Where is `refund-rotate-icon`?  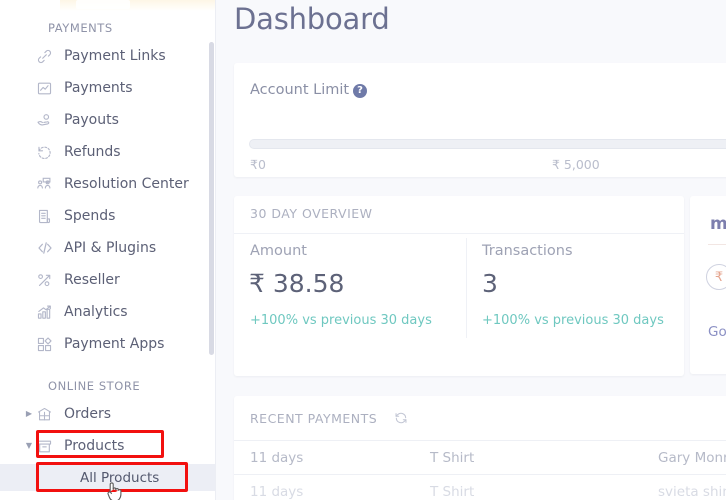 refund-rotate-icon is located at coordinates (49, 152).